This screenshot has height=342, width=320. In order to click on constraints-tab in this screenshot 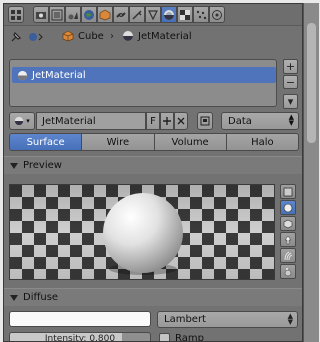, I will do `click(121, 14)`.